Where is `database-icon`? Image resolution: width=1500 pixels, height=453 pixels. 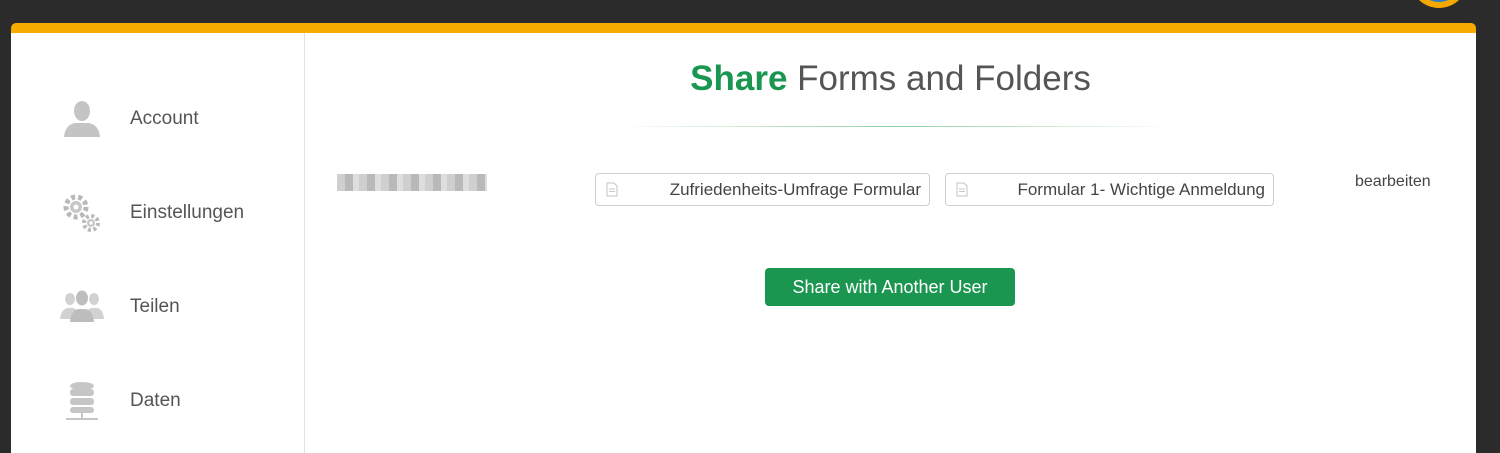
database-icon is located at coordinates (82, 401).